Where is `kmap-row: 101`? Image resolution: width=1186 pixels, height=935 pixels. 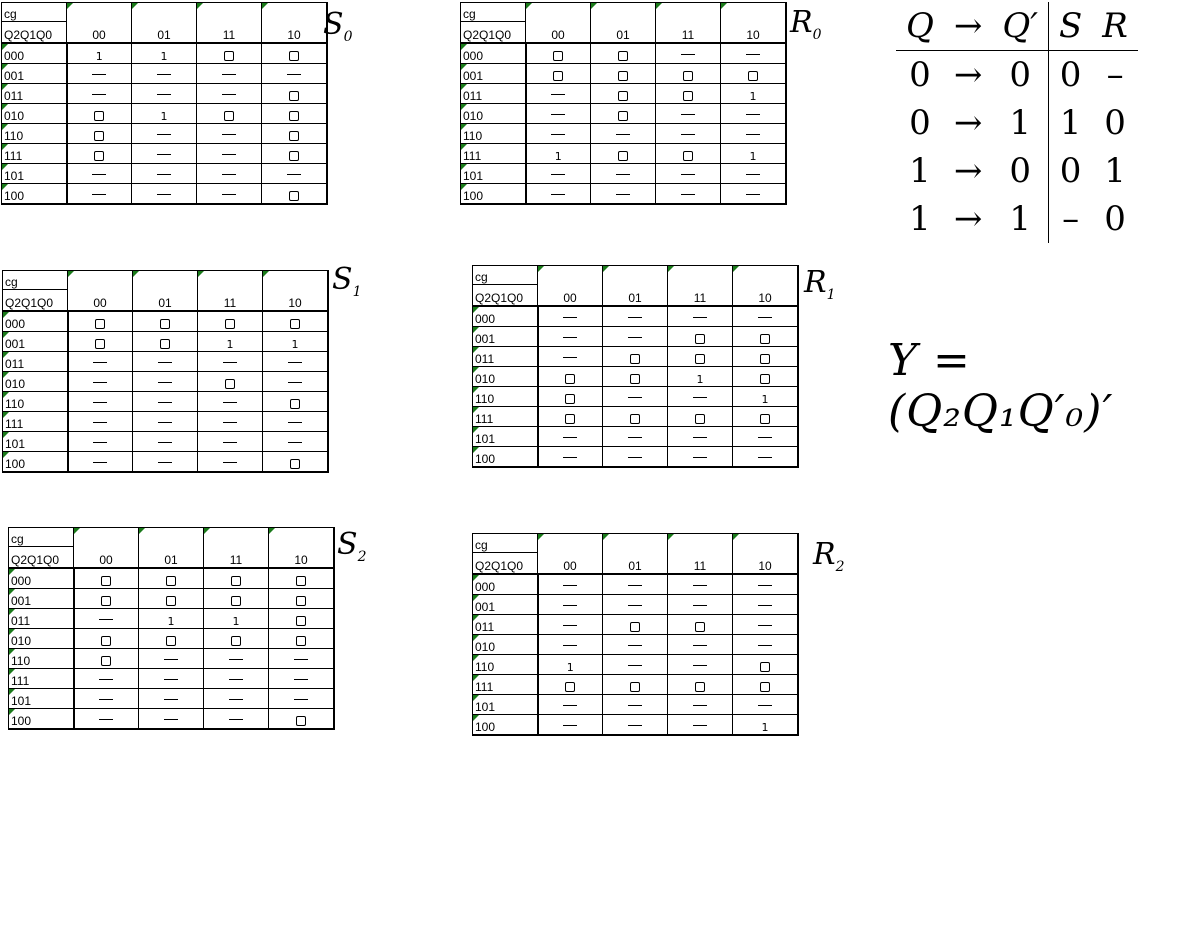 kmap-row: 101 is located at coordinates (635, 704).